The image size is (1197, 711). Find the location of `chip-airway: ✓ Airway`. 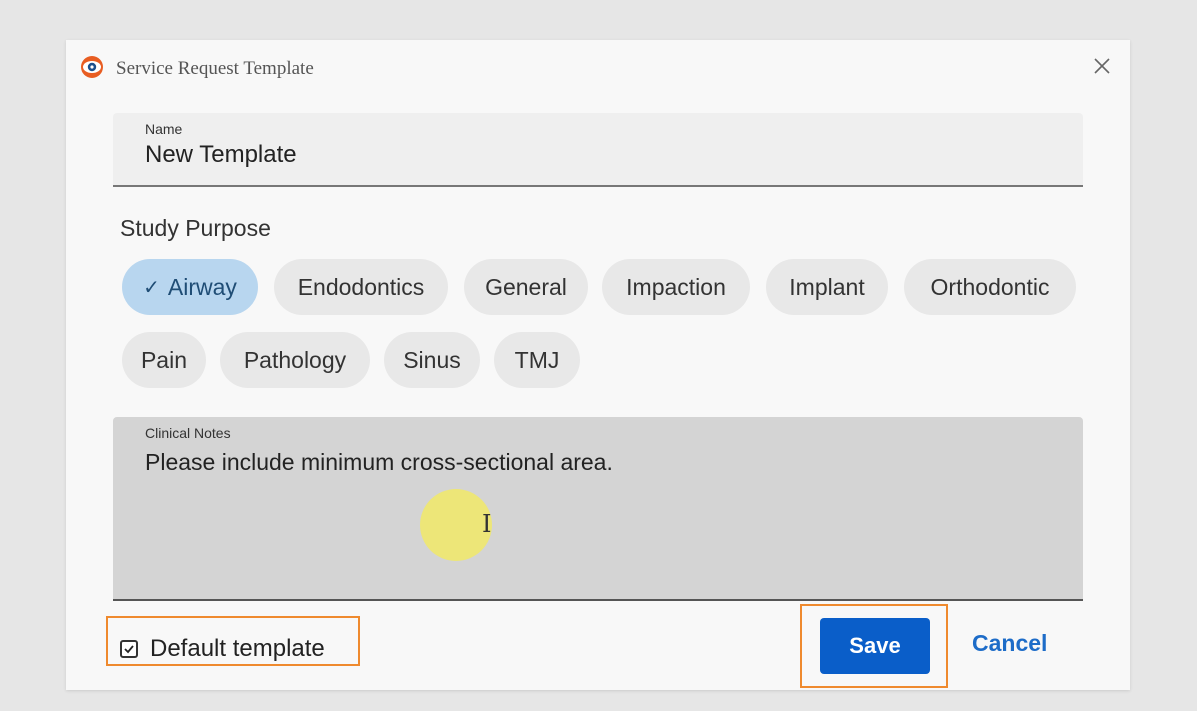

chip-airway: ✓ Airway is located at coordinates (190, 287).